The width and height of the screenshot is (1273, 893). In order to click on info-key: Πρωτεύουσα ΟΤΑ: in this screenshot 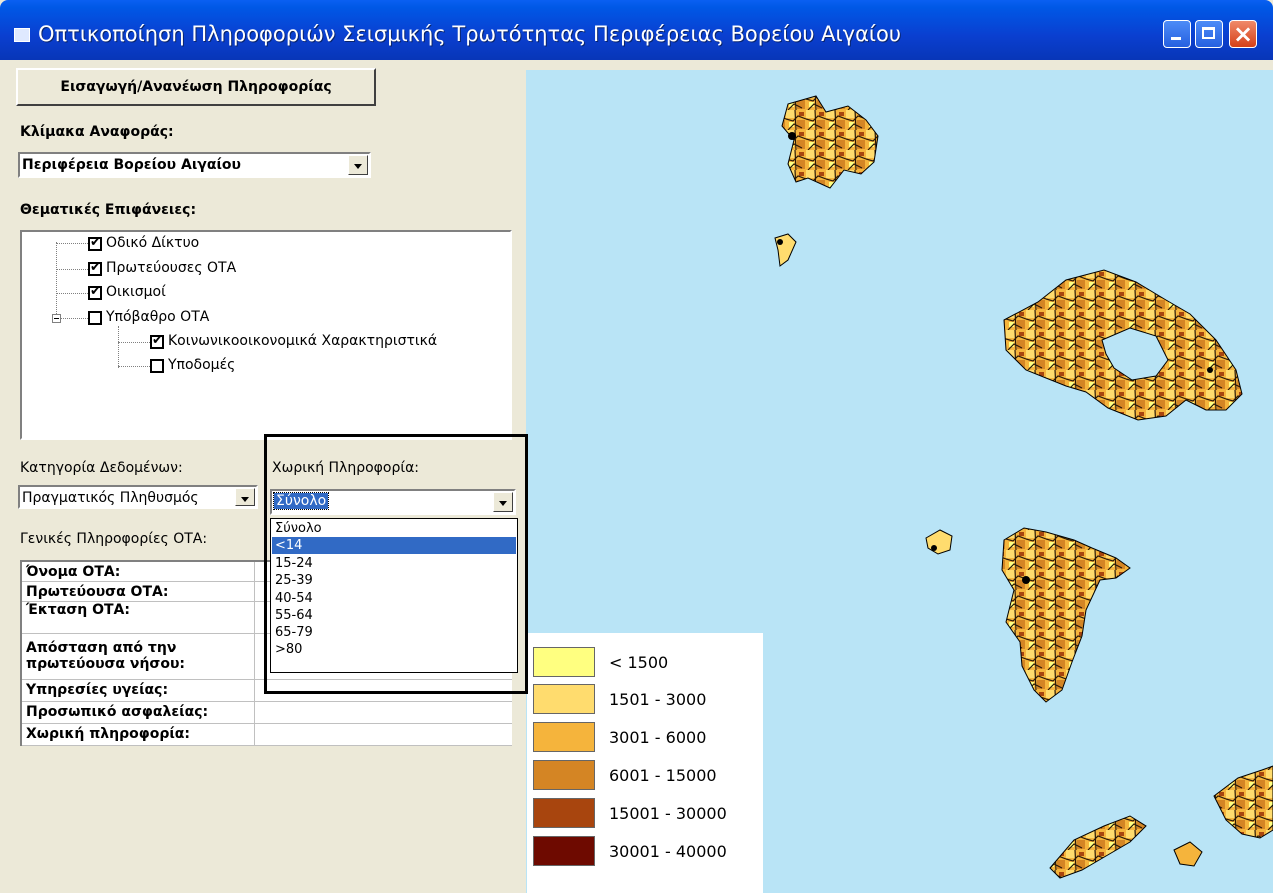, I will do `click(97, 592)`.